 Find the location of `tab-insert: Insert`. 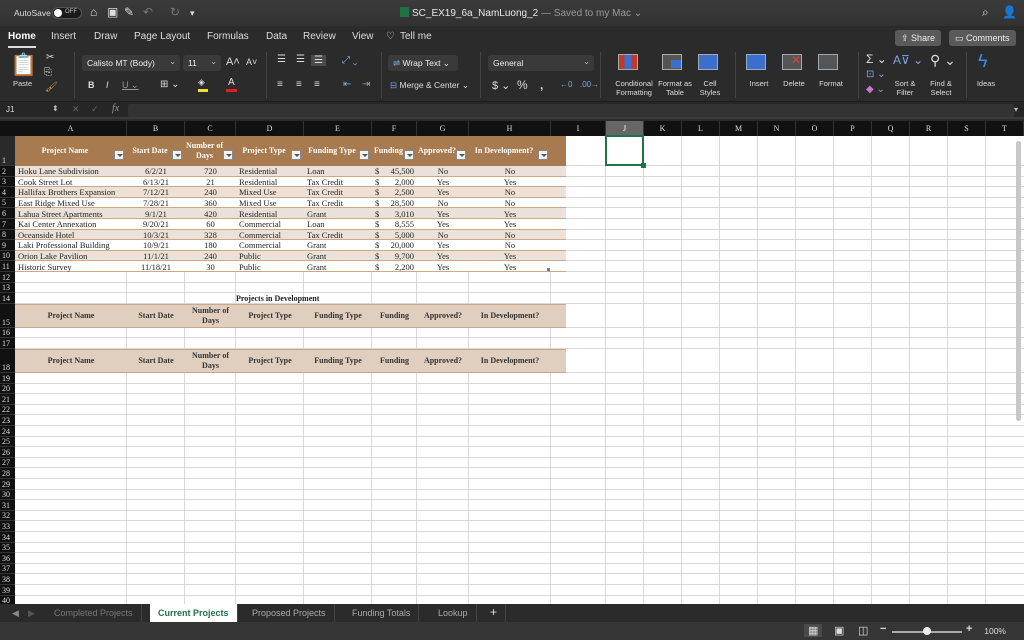

tab-insert: Insert is located at coordinates (63, 36).